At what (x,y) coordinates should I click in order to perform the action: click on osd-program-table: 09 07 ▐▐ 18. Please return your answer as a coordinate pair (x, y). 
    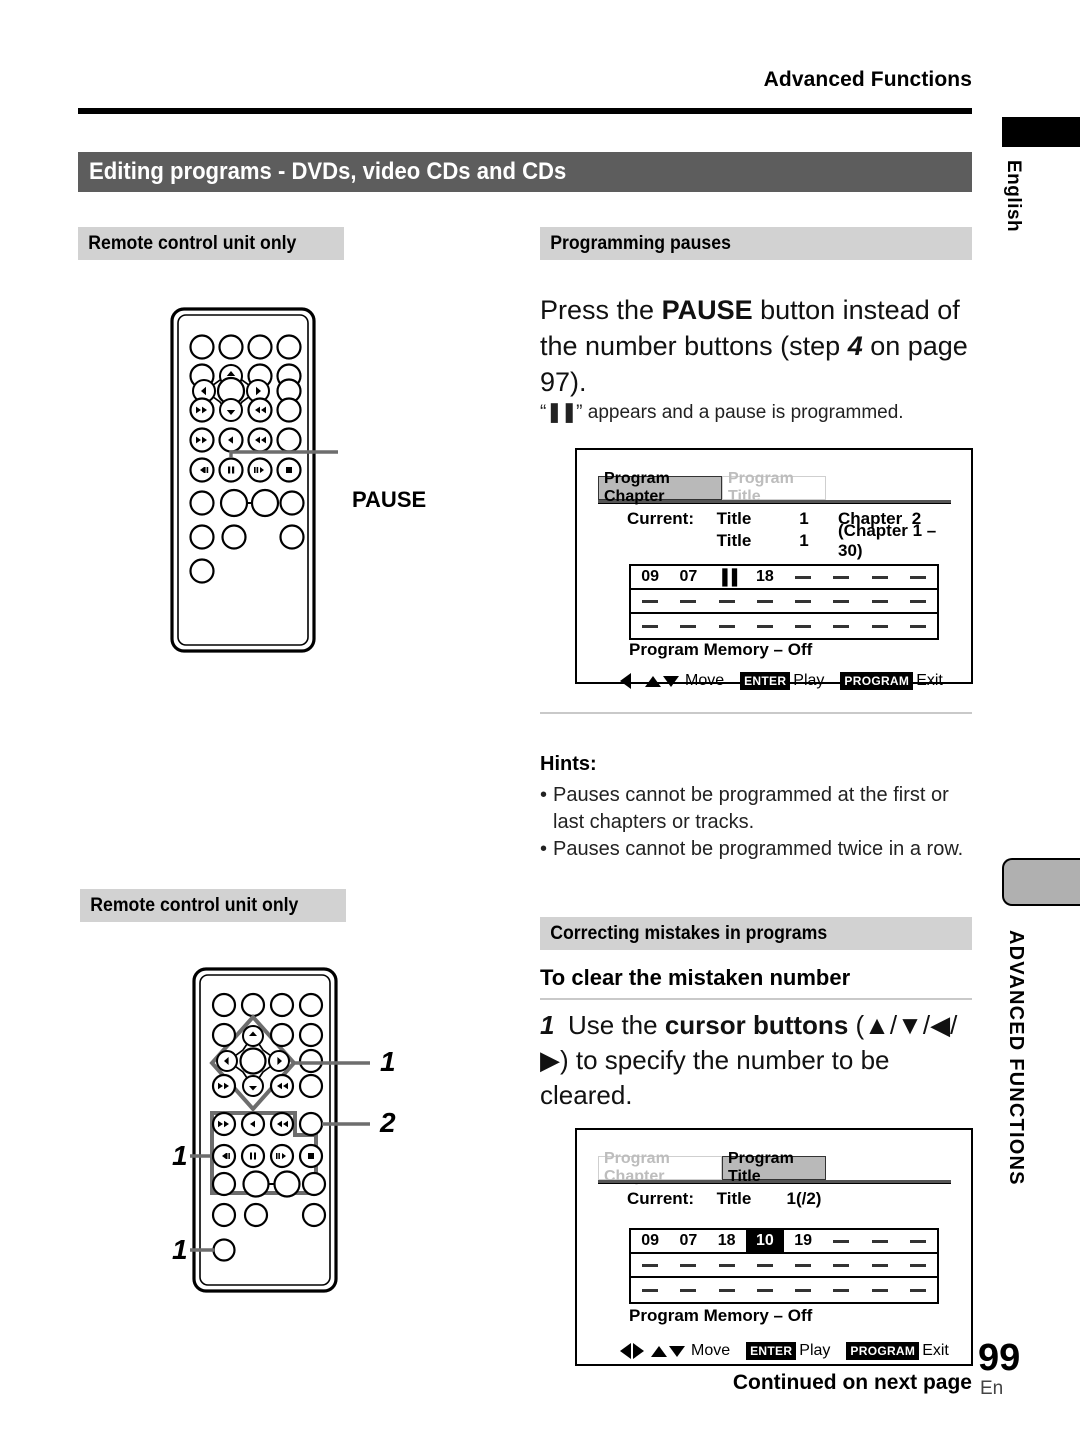
    Looking at the image, I should click on (784, 602).